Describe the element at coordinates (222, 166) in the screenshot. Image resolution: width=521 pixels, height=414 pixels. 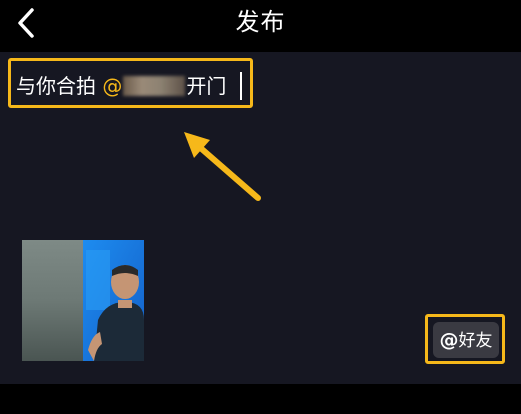
I see `annotation-arrow-icon` at that location.